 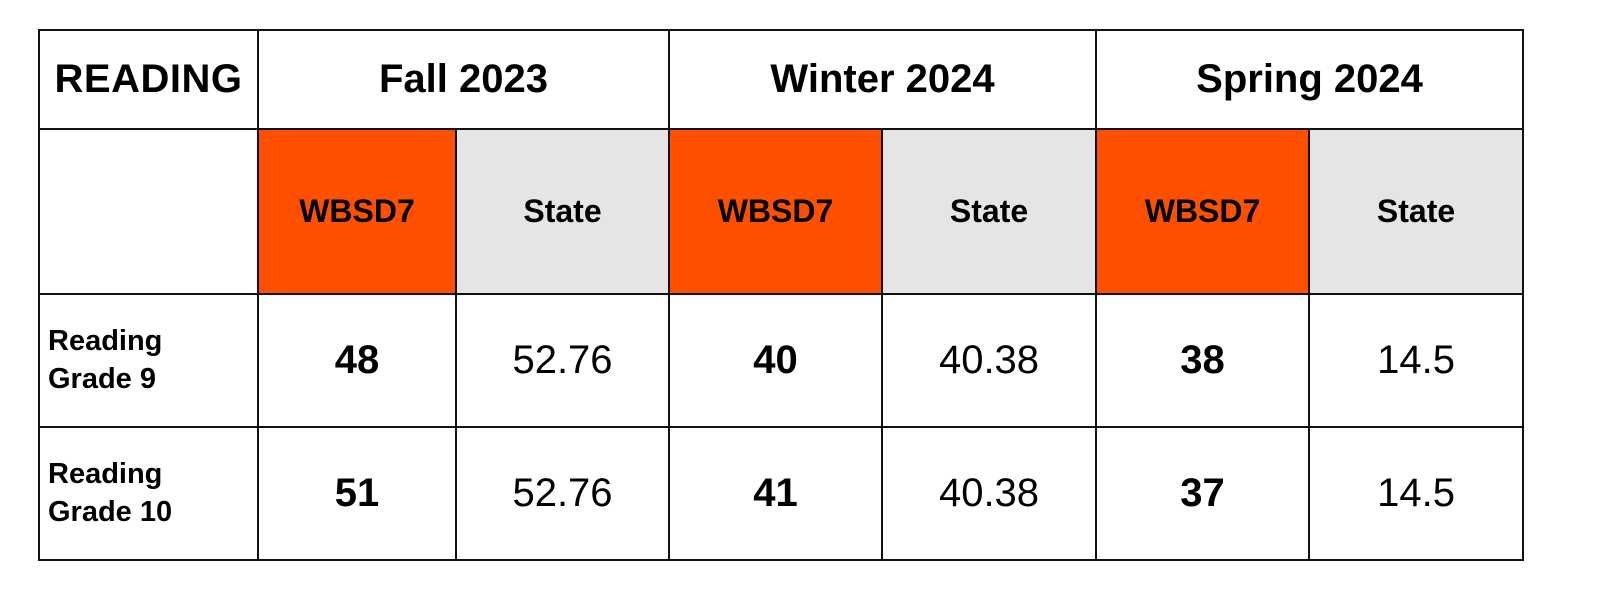 I want to click on term-header-winter-2024: Winter 2024, so click(x=883, y=79).